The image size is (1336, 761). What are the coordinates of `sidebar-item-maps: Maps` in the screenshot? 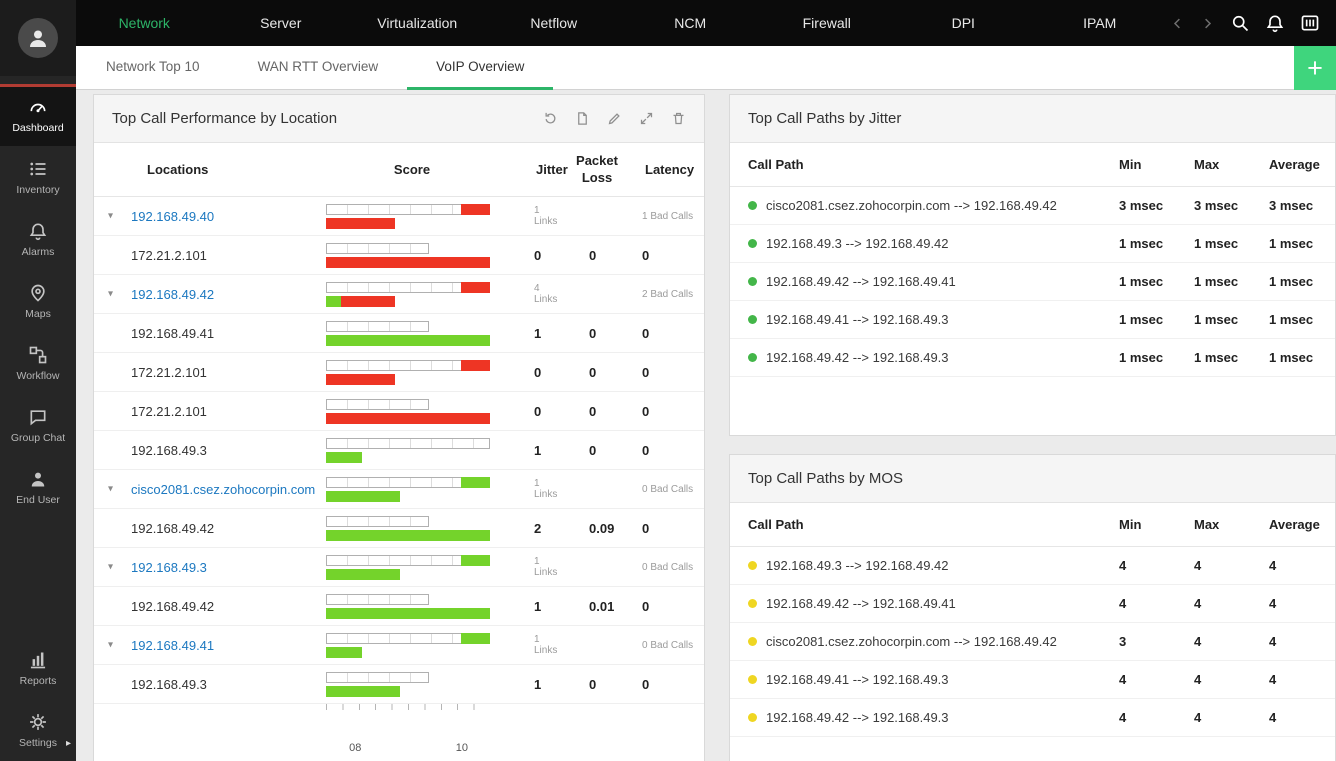 It's located at (38, 301).